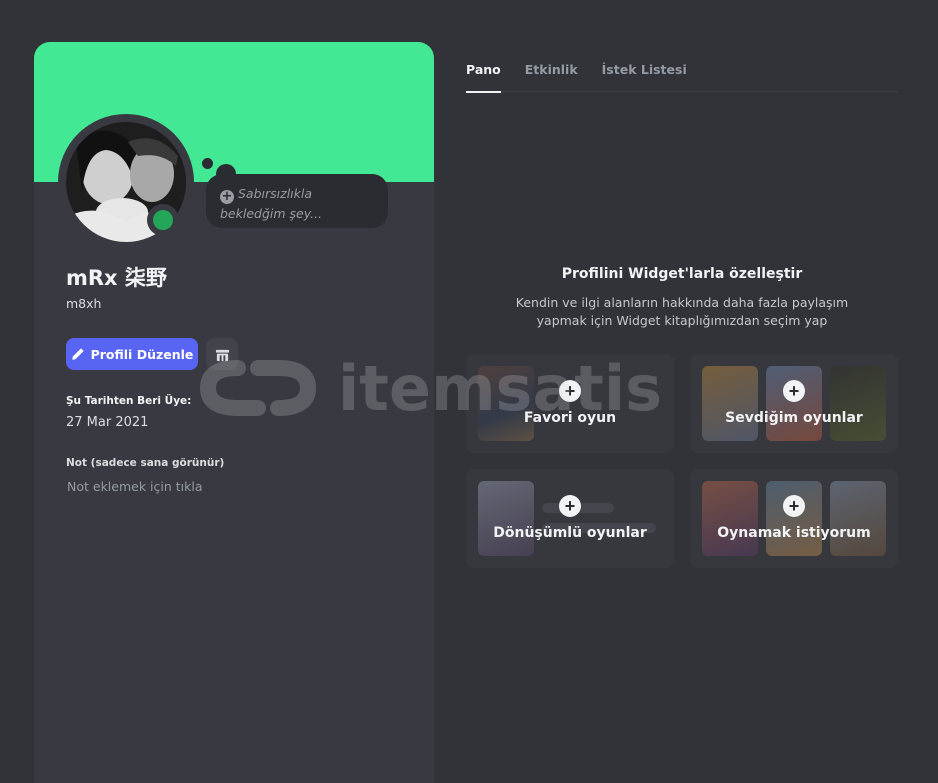 The width and height of the screenshot is (938, 783). Describe the element at coordinates (77, 354) in the screenshot. I see `pencil-icon` at that location.